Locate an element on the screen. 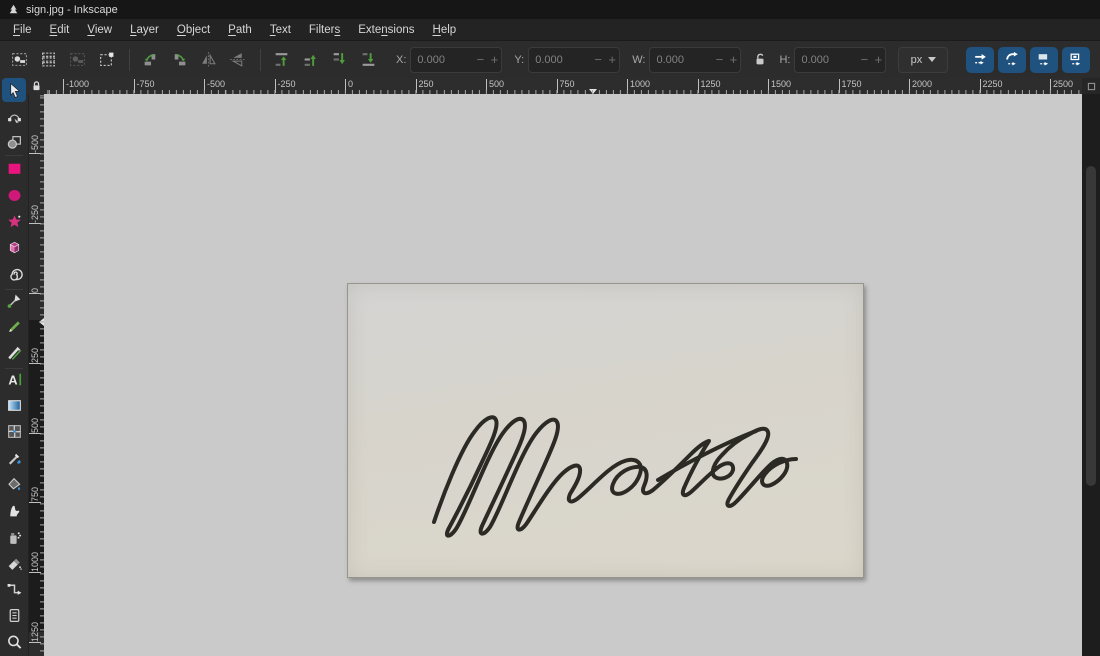 This screenshot has width=1100, height=656. y-decrement: − is located at coordinates (598, 59).